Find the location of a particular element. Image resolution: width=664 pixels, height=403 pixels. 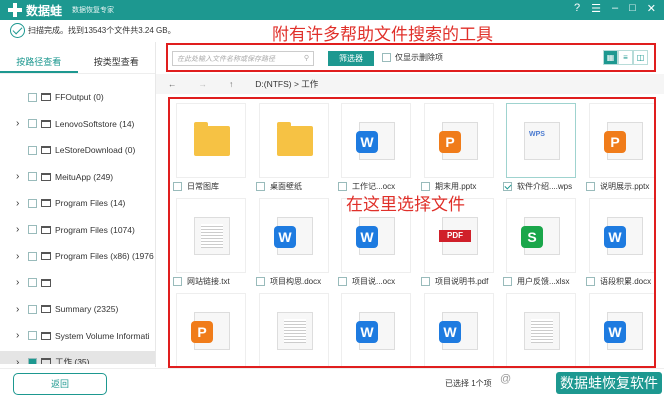

tree-item-label: FFOutput (0) is located at coordinates (79, 97).